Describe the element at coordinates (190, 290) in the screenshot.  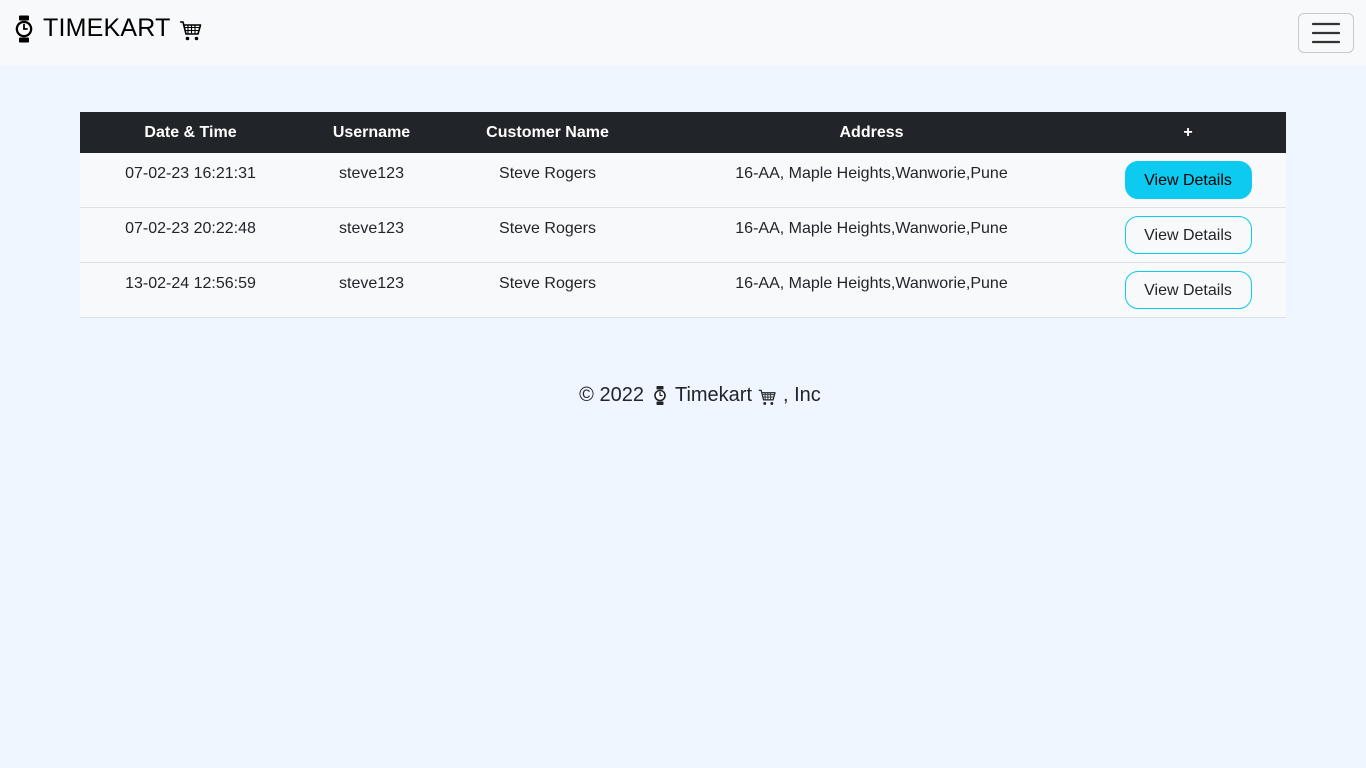
I see `cell-datetime: 13-02-24 12:56:59` at that location.